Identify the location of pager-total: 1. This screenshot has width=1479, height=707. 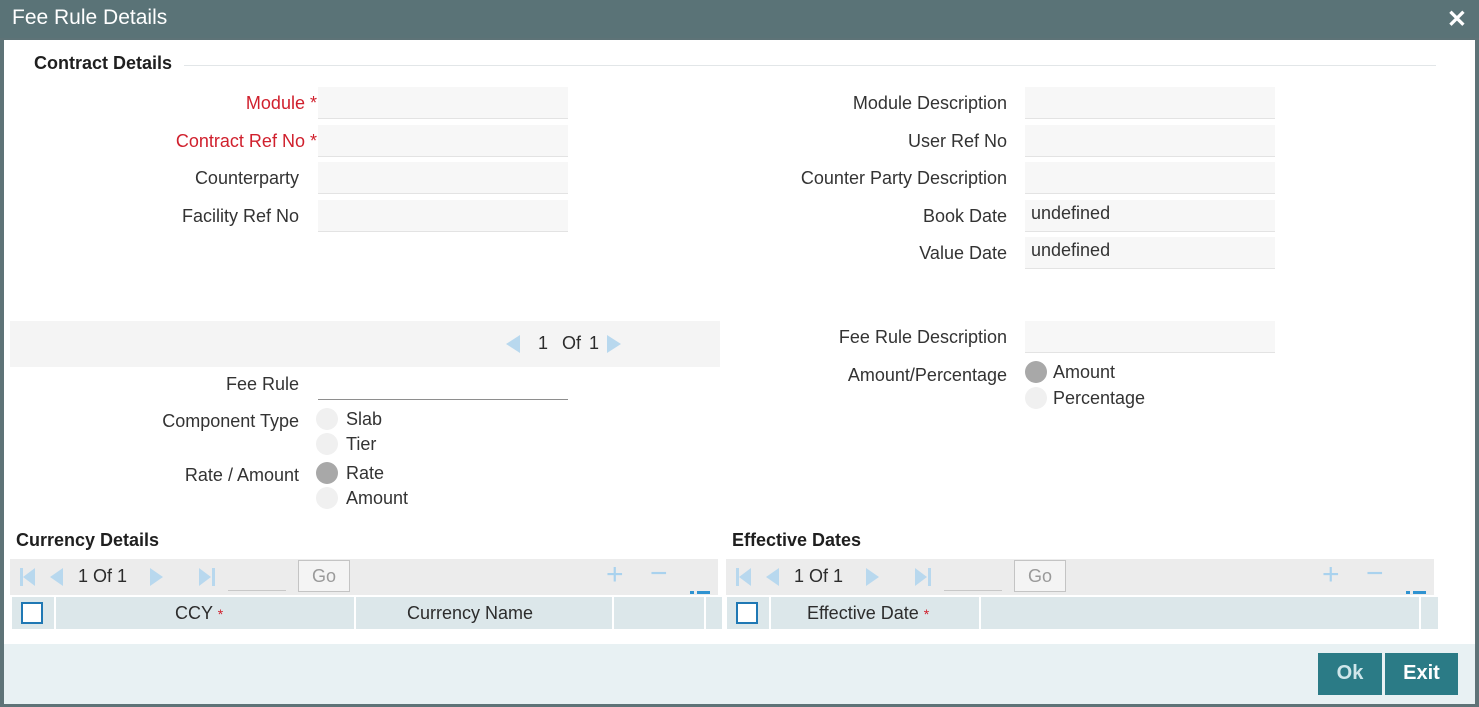
(594, 343).